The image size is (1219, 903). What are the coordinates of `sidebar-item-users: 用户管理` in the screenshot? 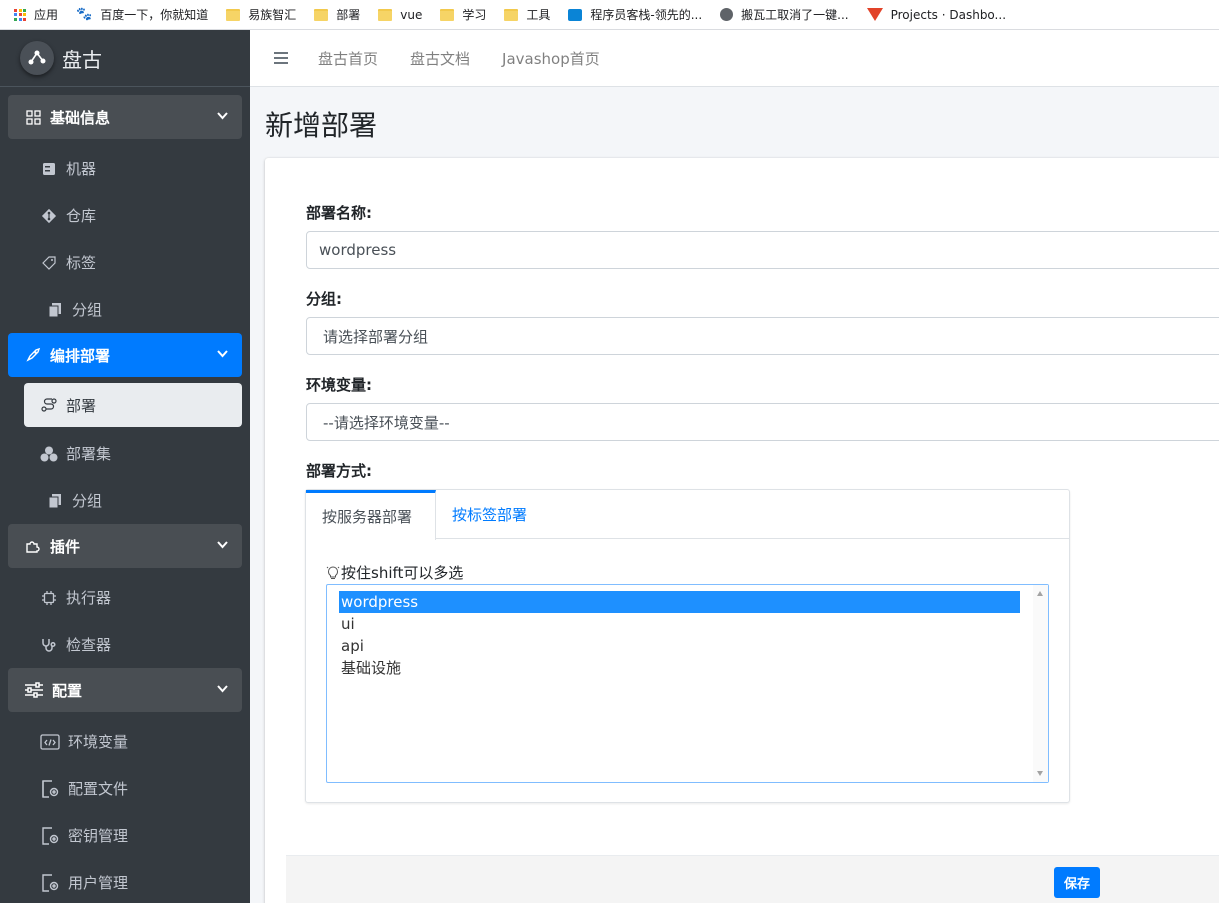 It's located at (125, 881).